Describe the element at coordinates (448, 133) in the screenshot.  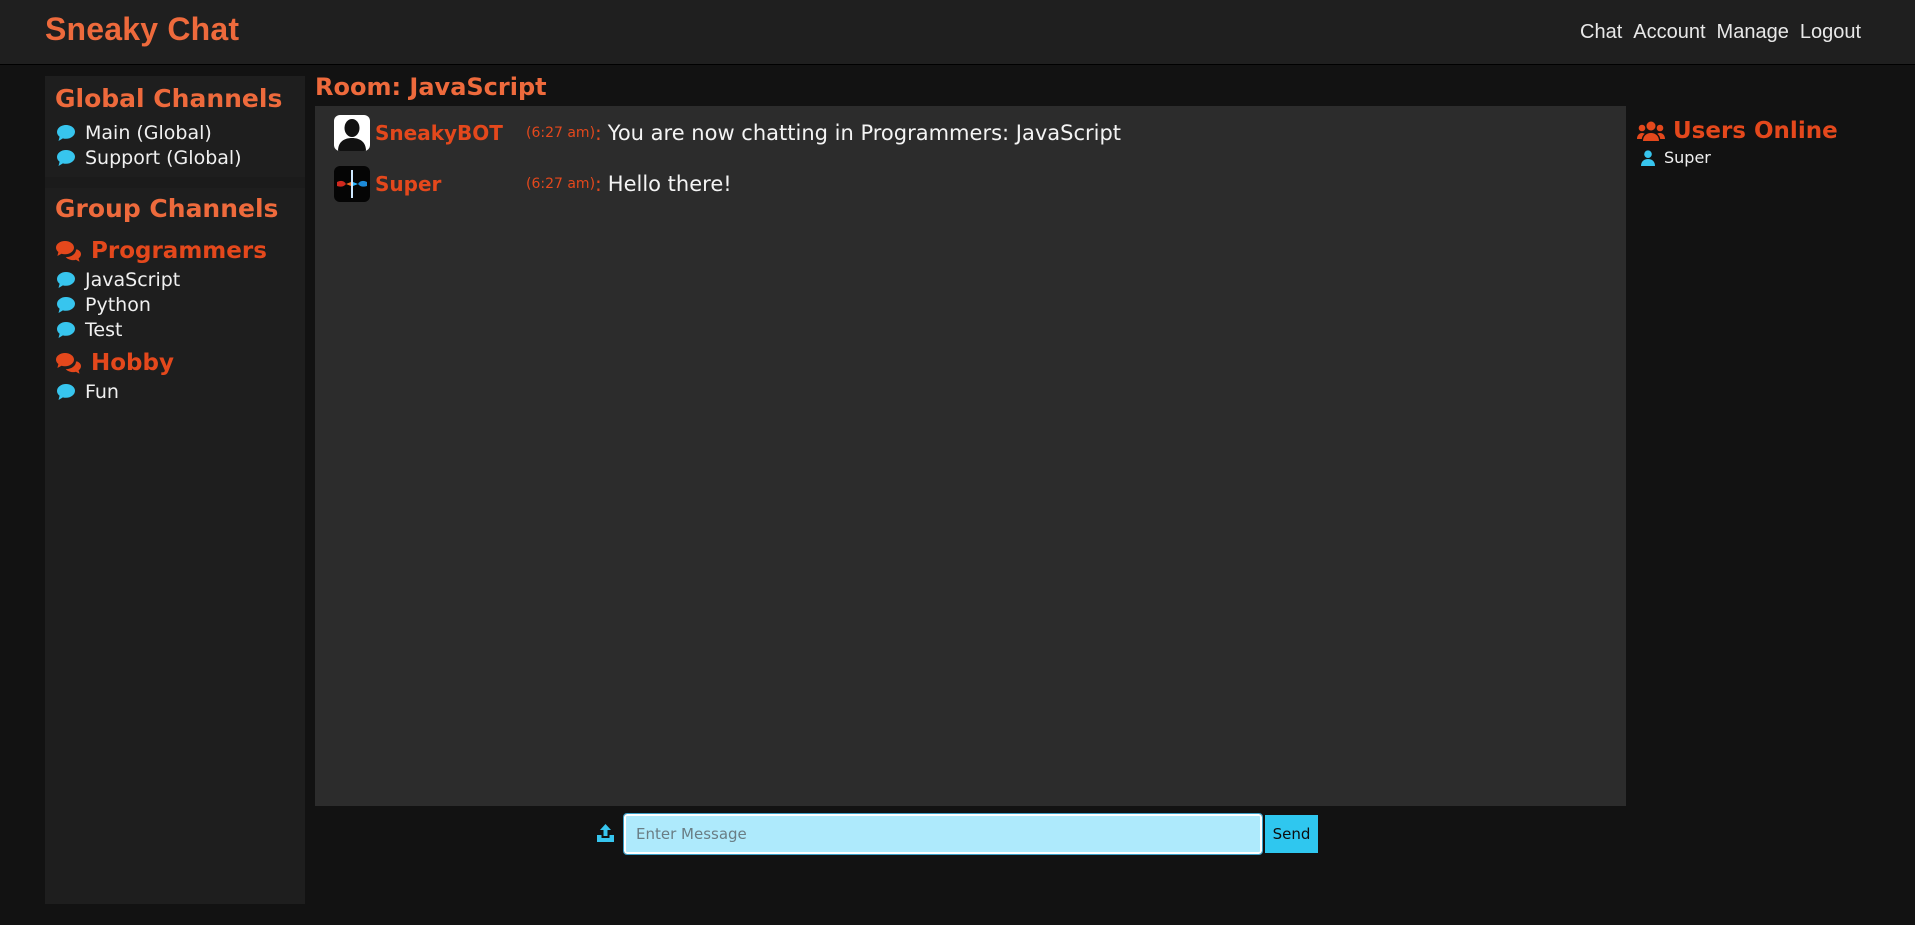
I see `message-username: SneakyBOT` at that location.